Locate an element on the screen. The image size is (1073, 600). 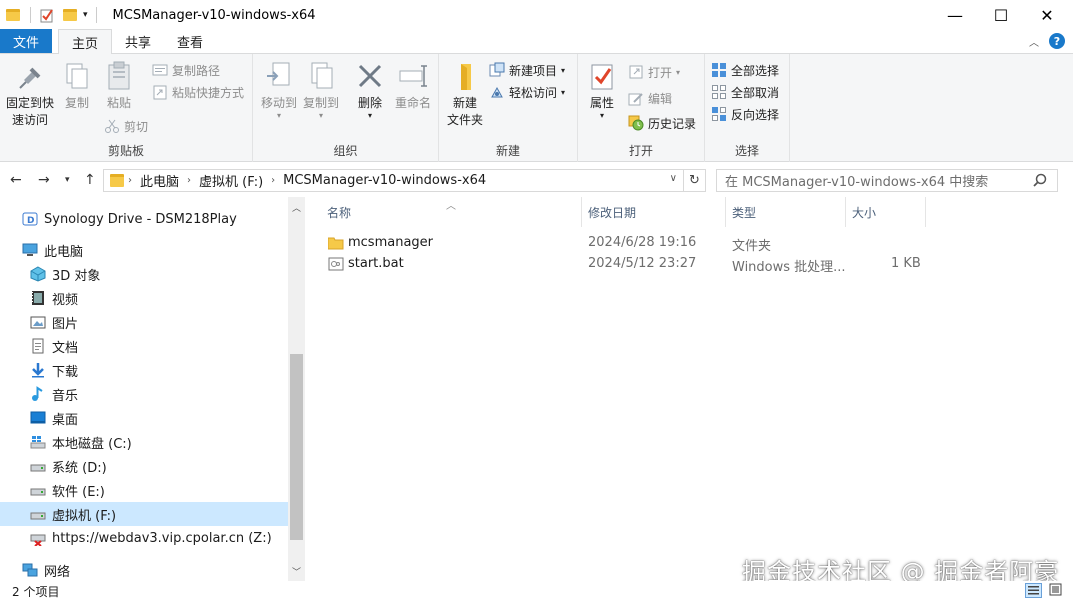
nav-item-drive-f: 虚拟机 (F:) is located at coordinates (144, 514).